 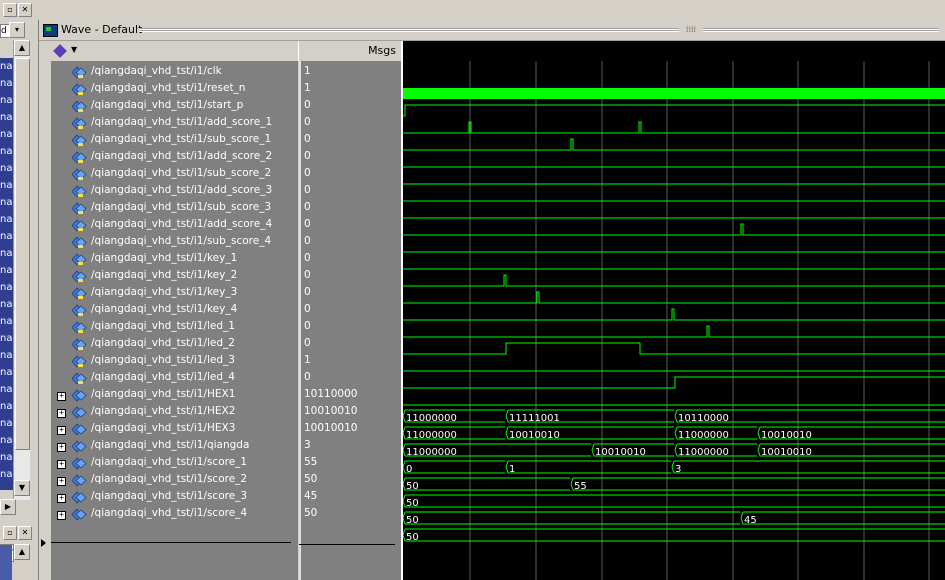 What do you see at coordinates (703, 435) in the screenshot?
I see `bus-value-label: 11000000` at bounding box center [703, 435].